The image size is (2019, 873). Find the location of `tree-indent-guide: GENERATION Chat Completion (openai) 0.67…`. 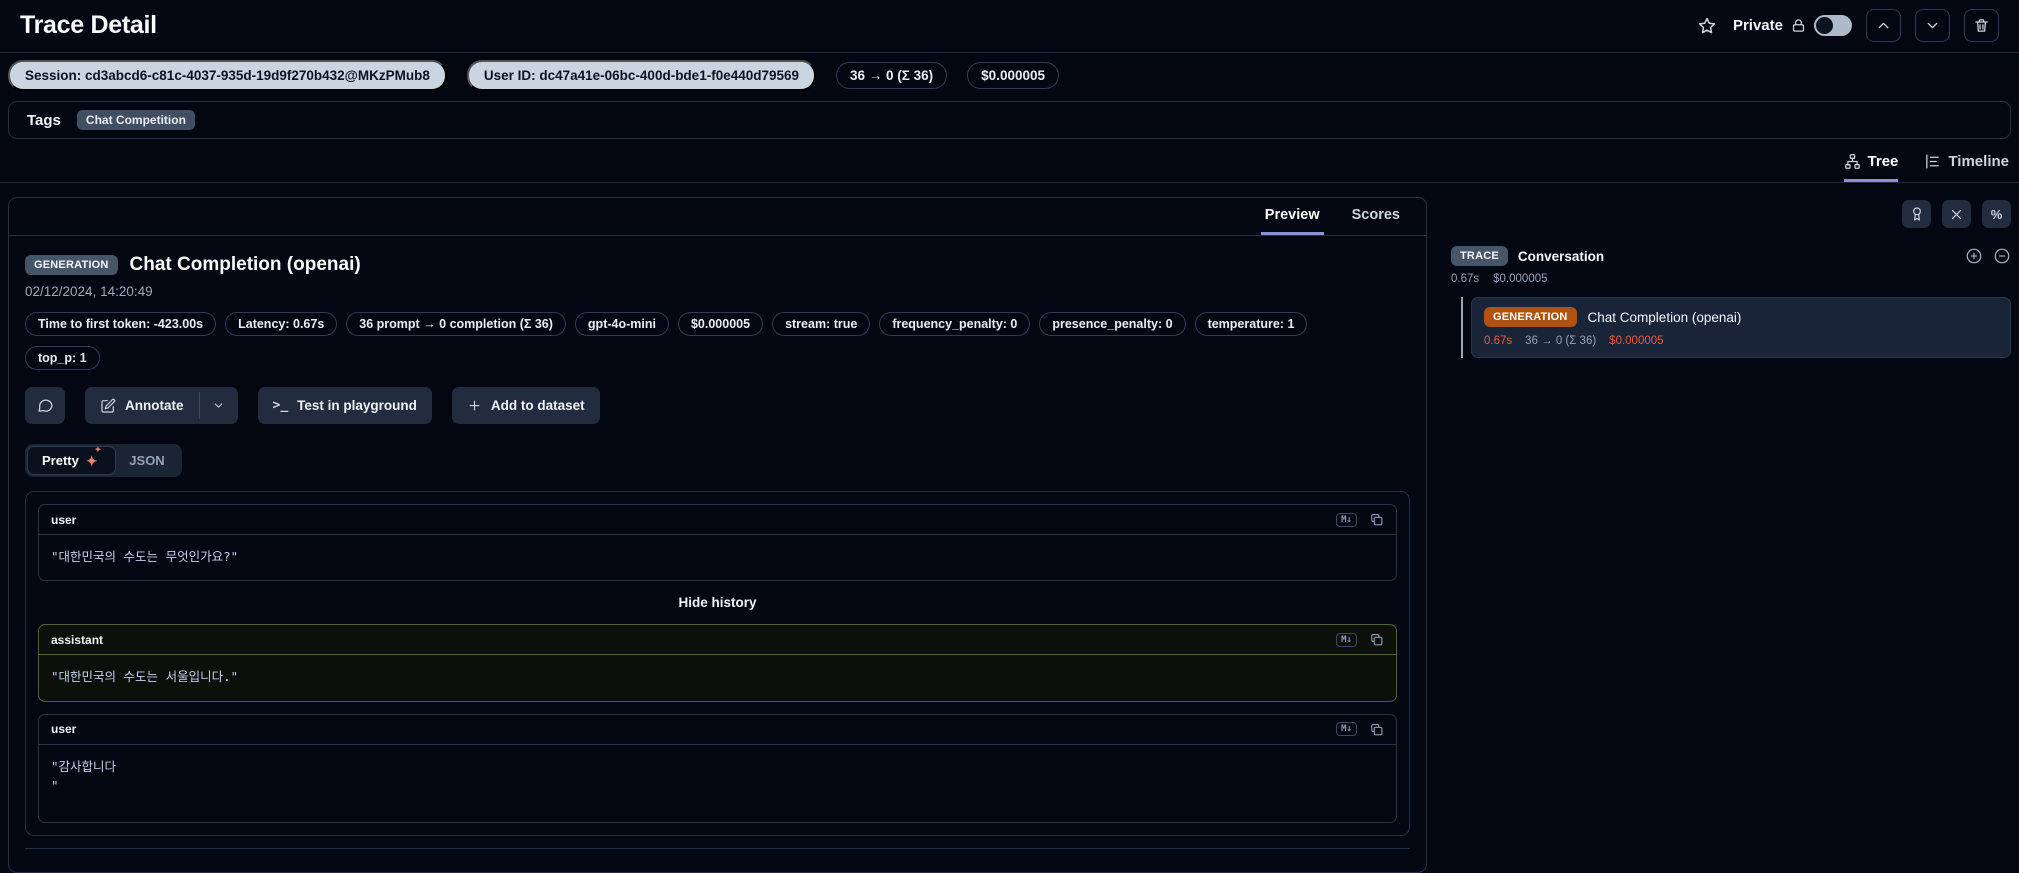

tree-indent-guide: GENERATION Chat Completion (openai) 0.67… is located at coordinates (1736, 327).